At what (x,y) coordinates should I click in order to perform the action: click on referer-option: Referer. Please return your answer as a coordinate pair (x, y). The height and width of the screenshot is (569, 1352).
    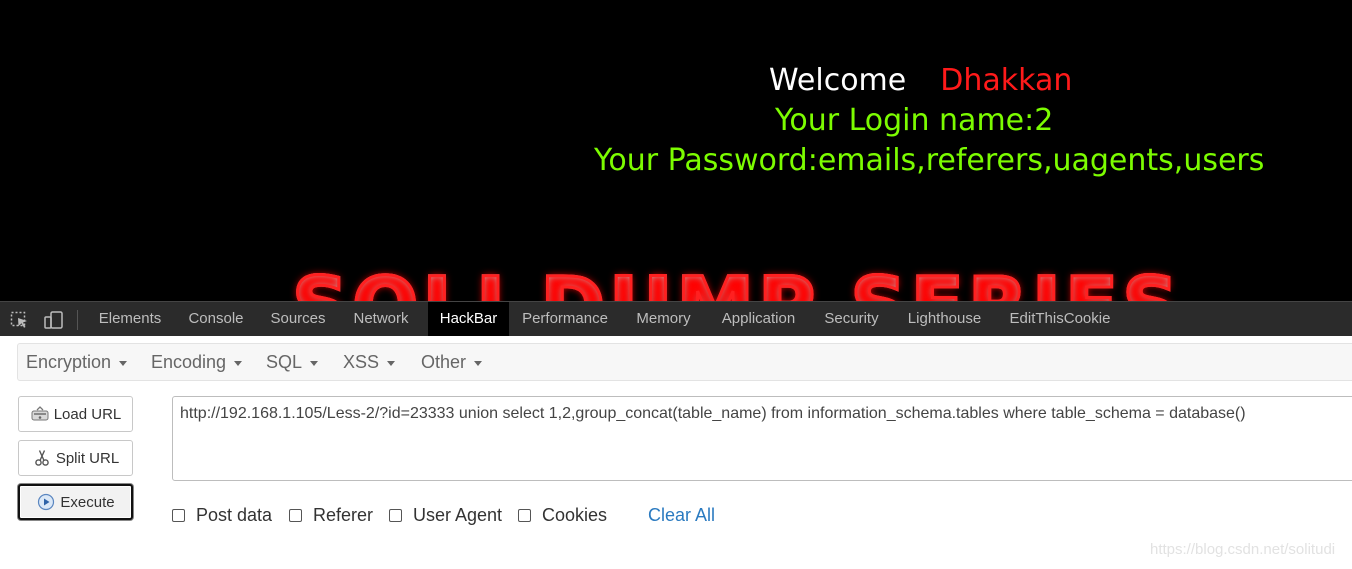
    Looking at the image, I should click on (331, 515).